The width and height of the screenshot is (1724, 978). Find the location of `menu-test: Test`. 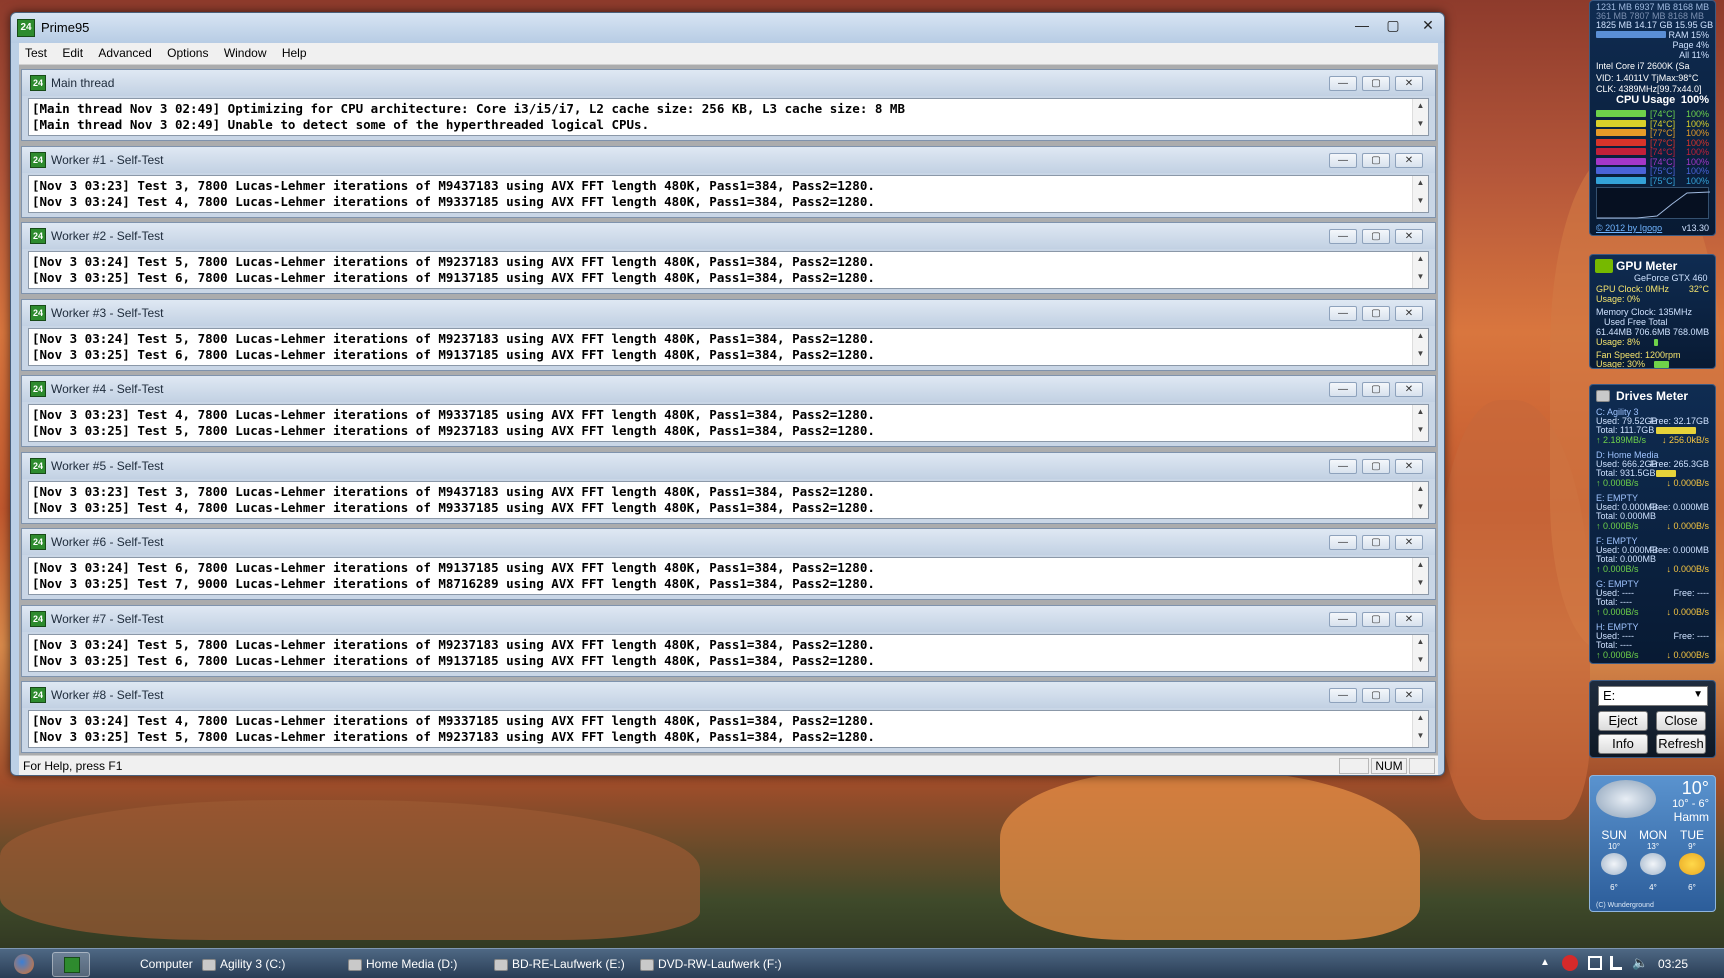

menu-test: Test is located at coordinates (36, 53).